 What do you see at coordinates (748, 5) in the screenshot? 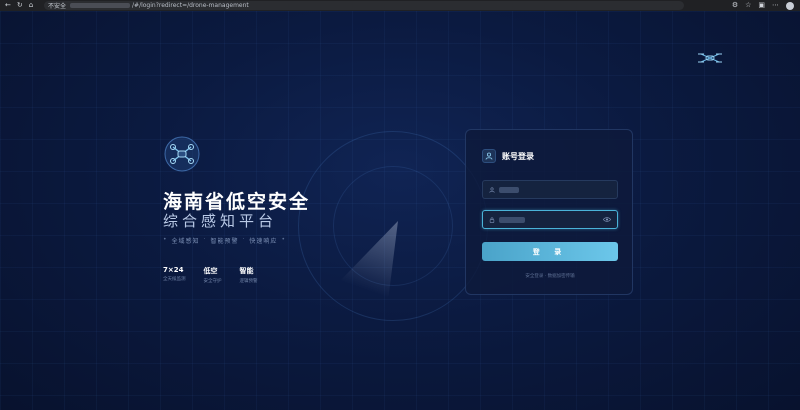
I see `favorite-icon: ☆` at bounding box center [748, 5].